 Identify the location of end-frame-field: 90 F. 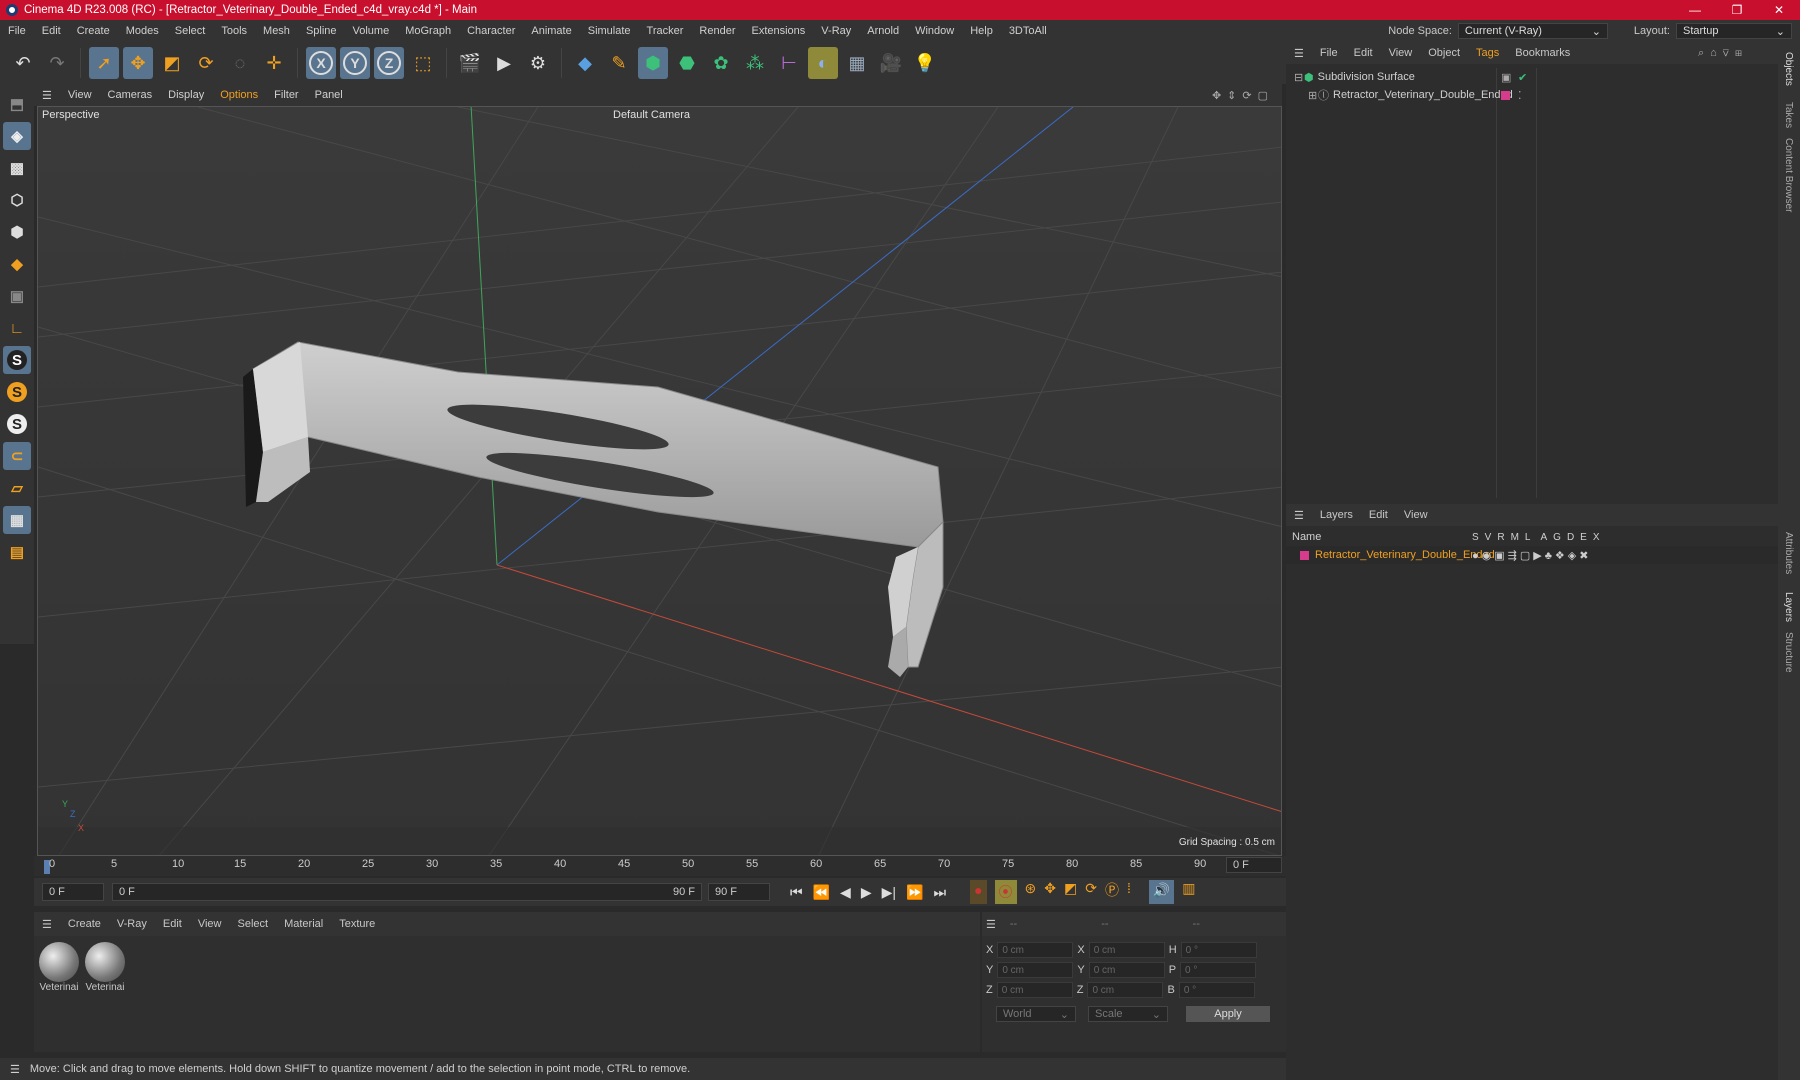
(739, 892).